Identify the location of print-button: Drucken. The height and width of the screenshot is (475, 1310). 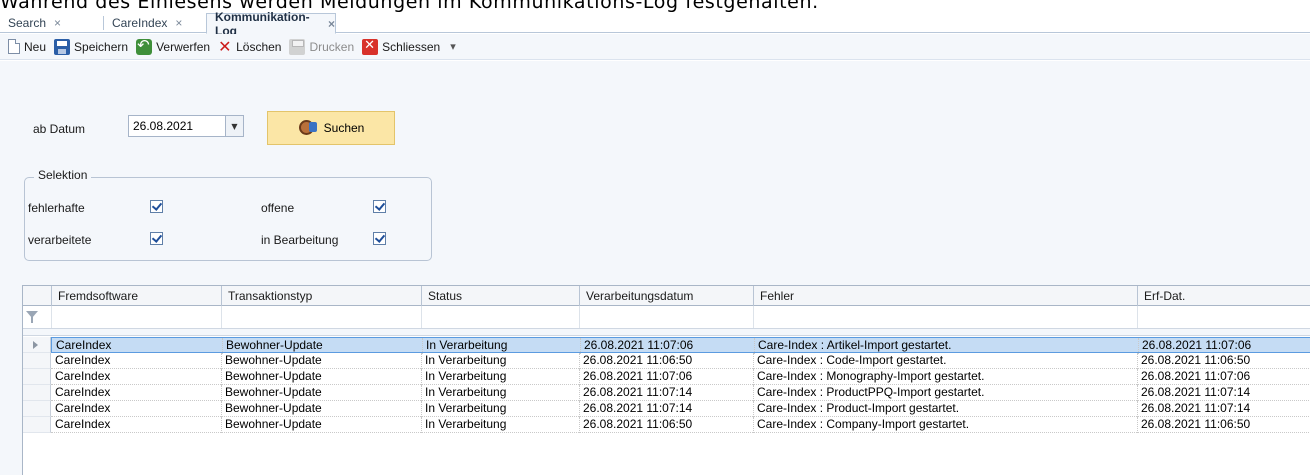
(322, 46).